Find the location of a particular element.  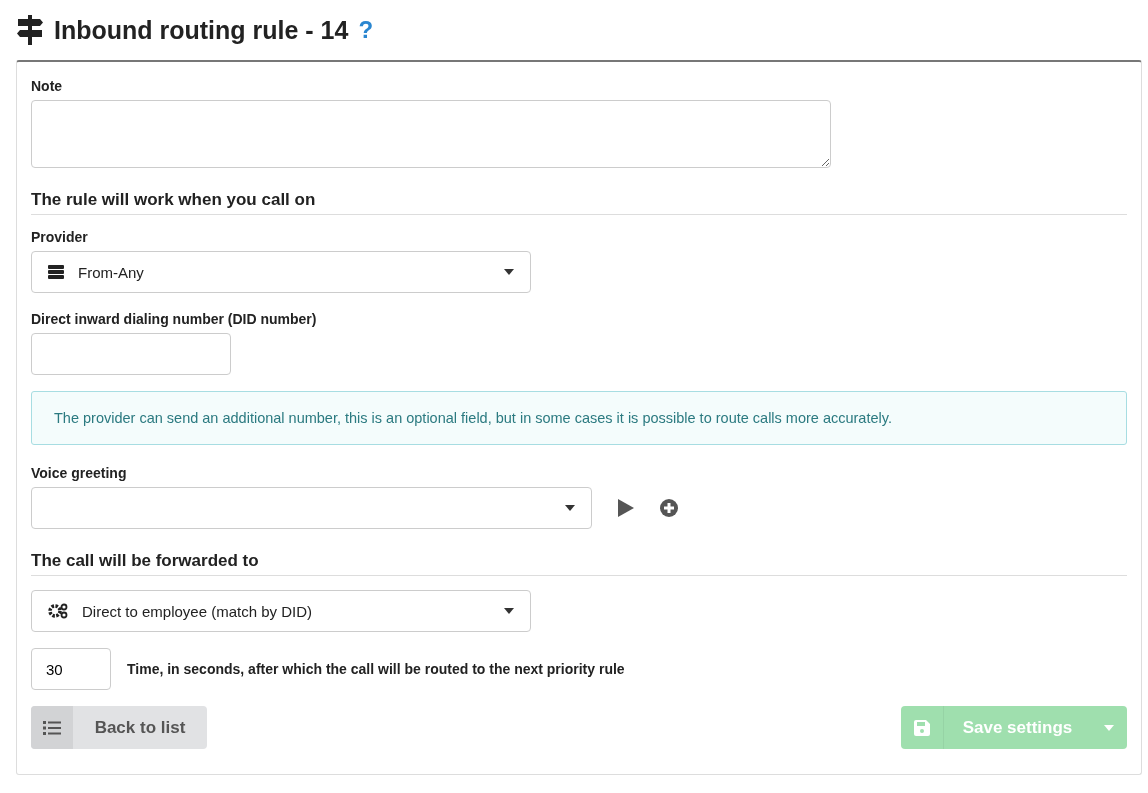

floppy-icon is located at coordinates (922, 727).